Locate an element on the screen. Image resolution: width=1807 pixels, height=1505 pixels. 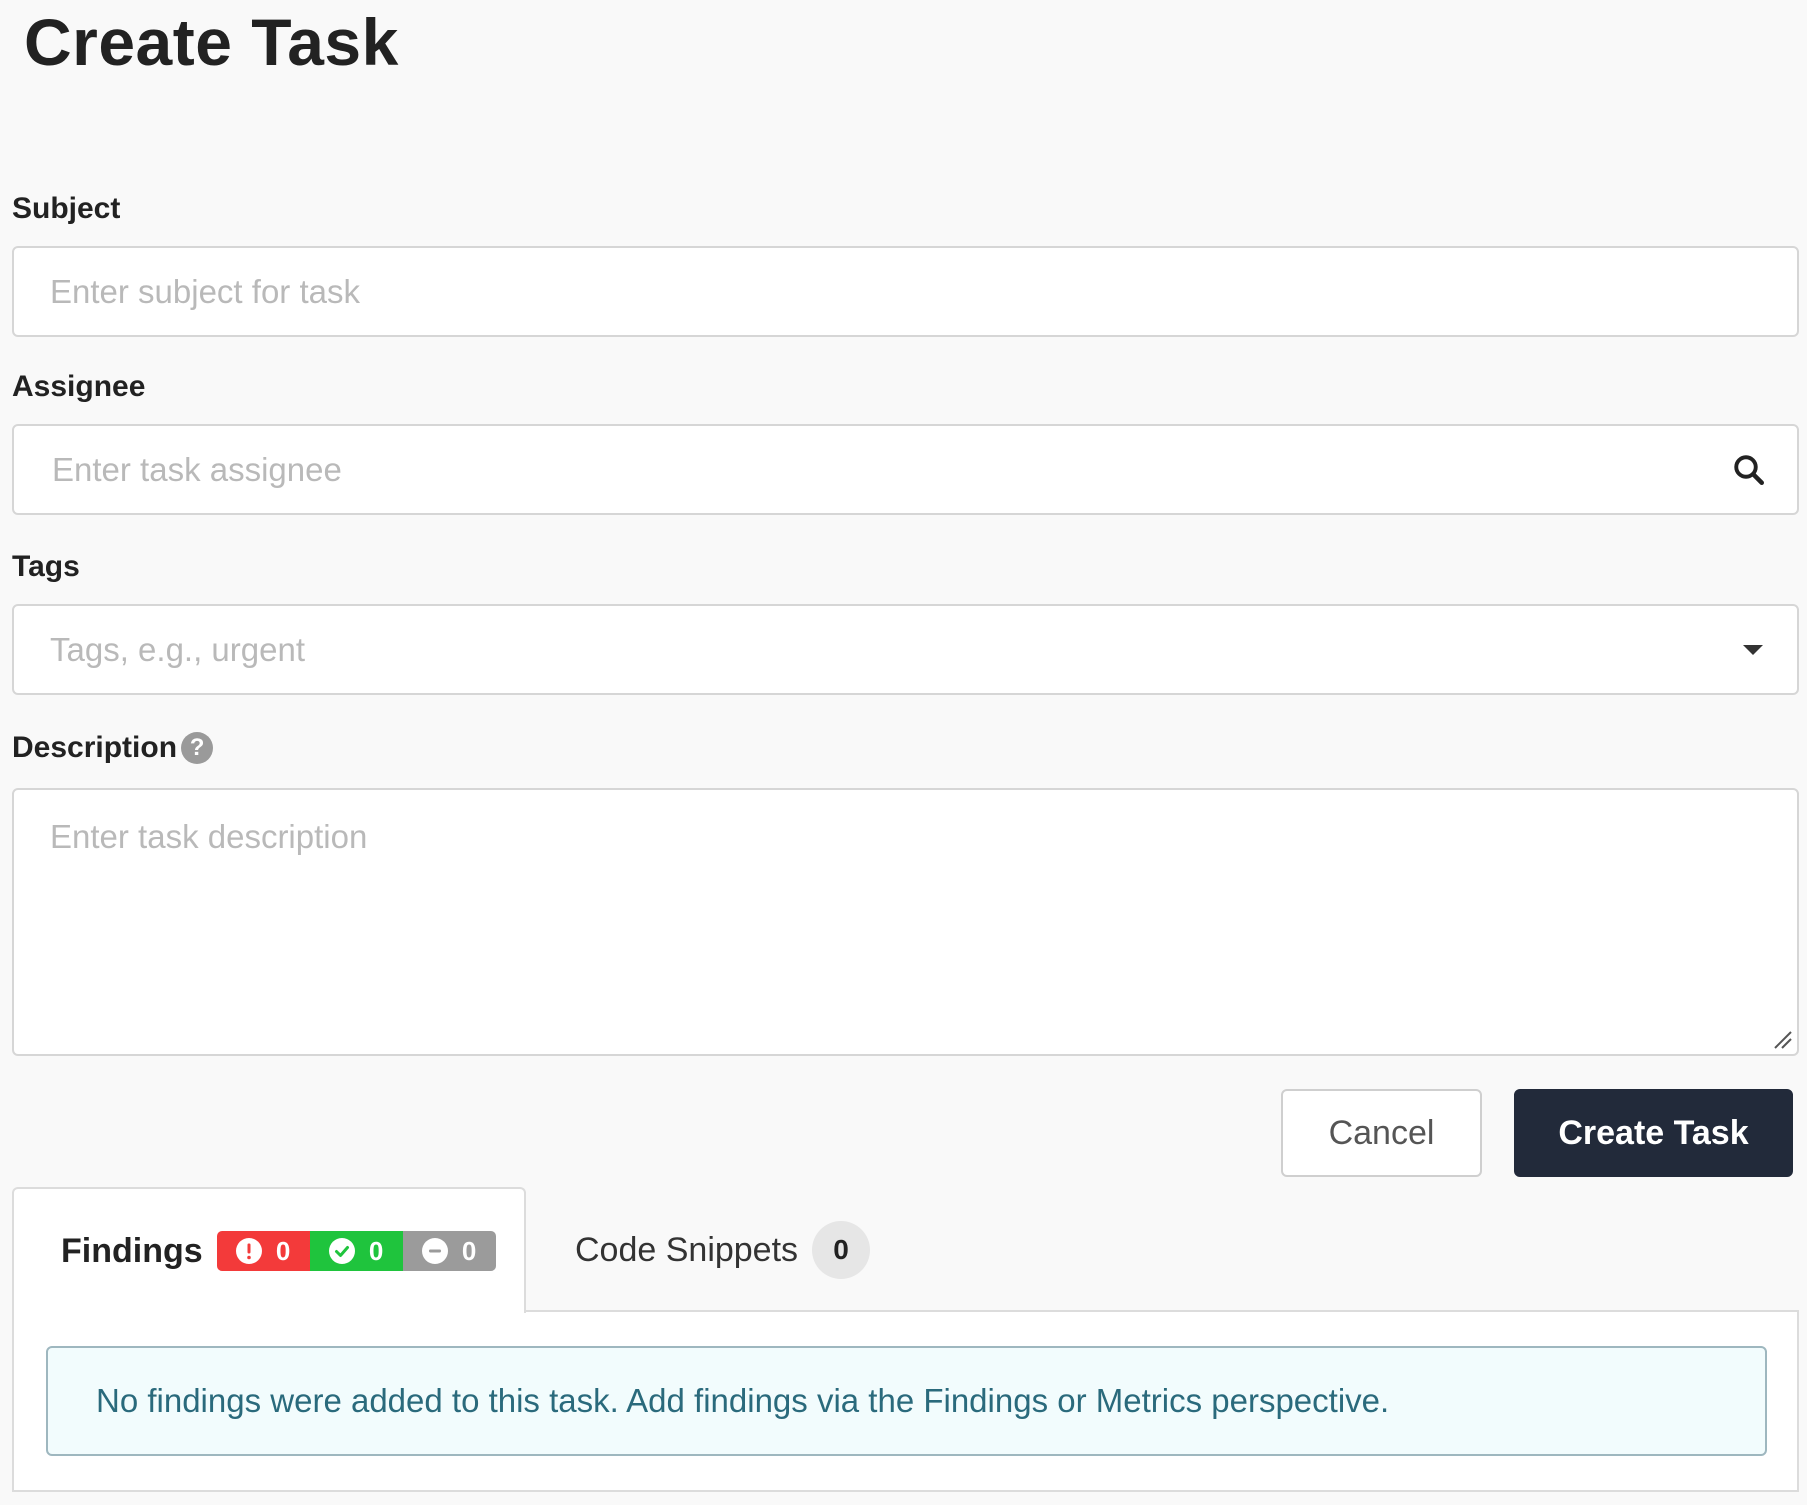
findings-counts: 0 0 0 is located at coordinates (356, 1251).